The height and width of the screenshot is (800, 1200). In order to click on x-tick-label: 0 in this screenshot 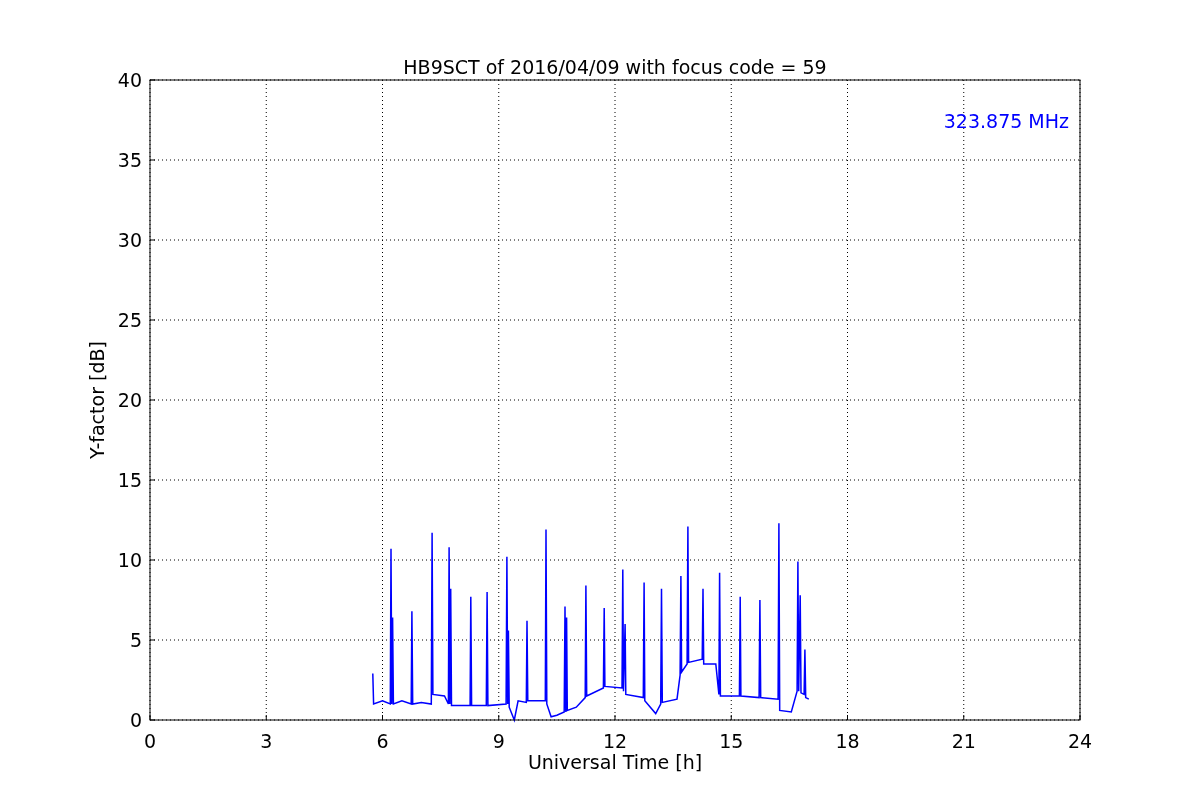, I will do `click(150, 741)`.